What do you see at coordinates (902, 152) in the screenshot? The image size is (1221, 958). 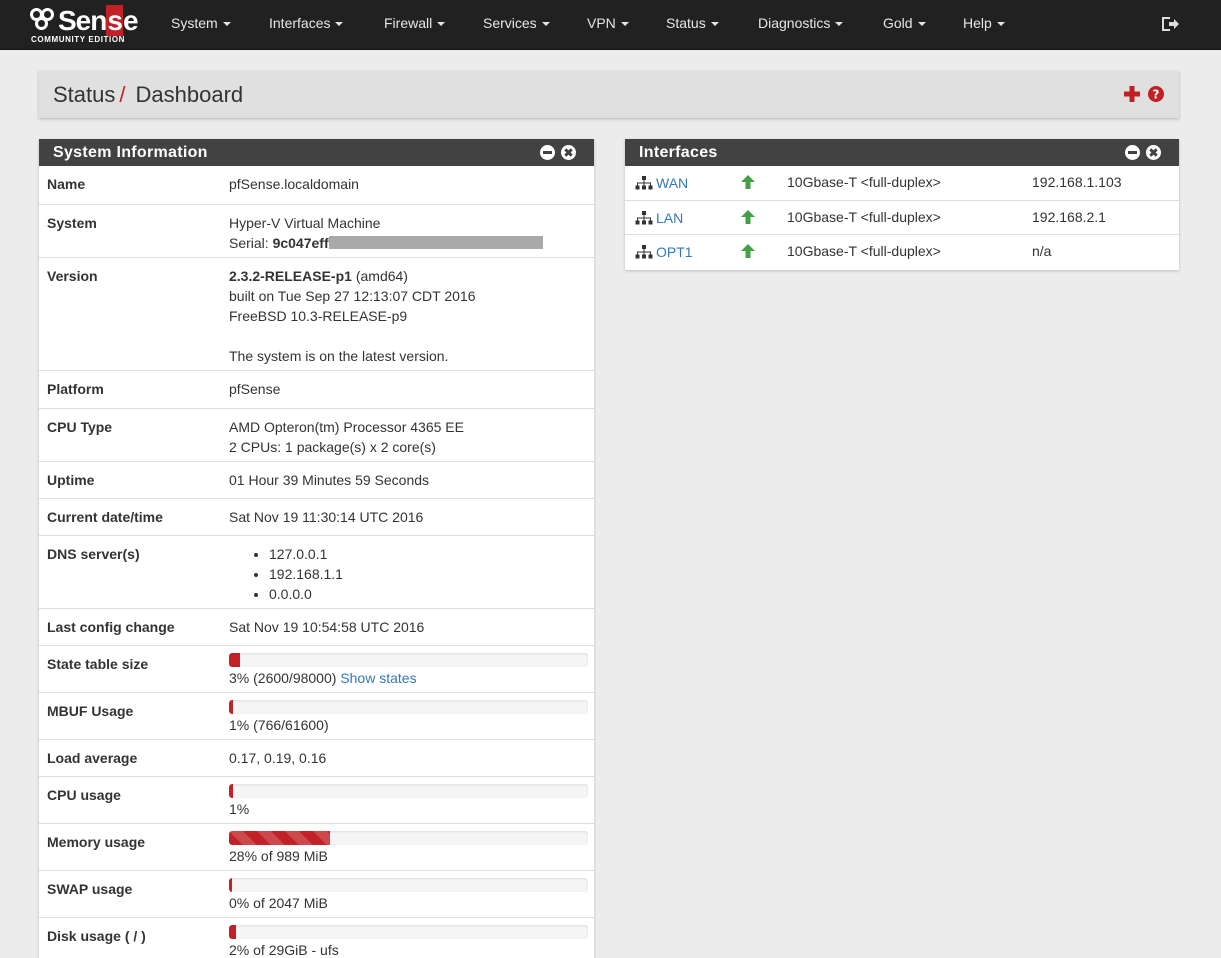 I see `panel-heading: Interfaces` at bounding box center [902, 152].